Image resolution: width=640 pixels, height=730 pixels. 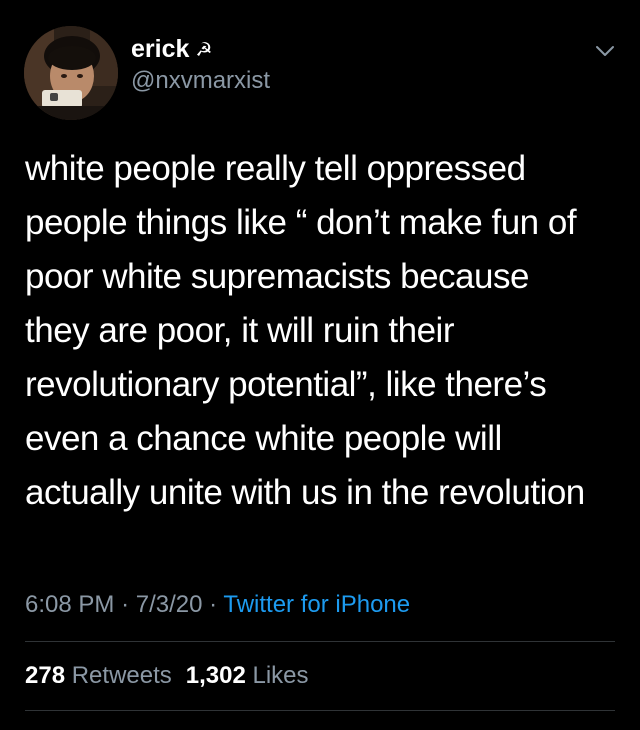 What do you see at coordinates (160, 49) in the screenshot?
I see `display-name-text: erick` at bounding box center [160, 49].